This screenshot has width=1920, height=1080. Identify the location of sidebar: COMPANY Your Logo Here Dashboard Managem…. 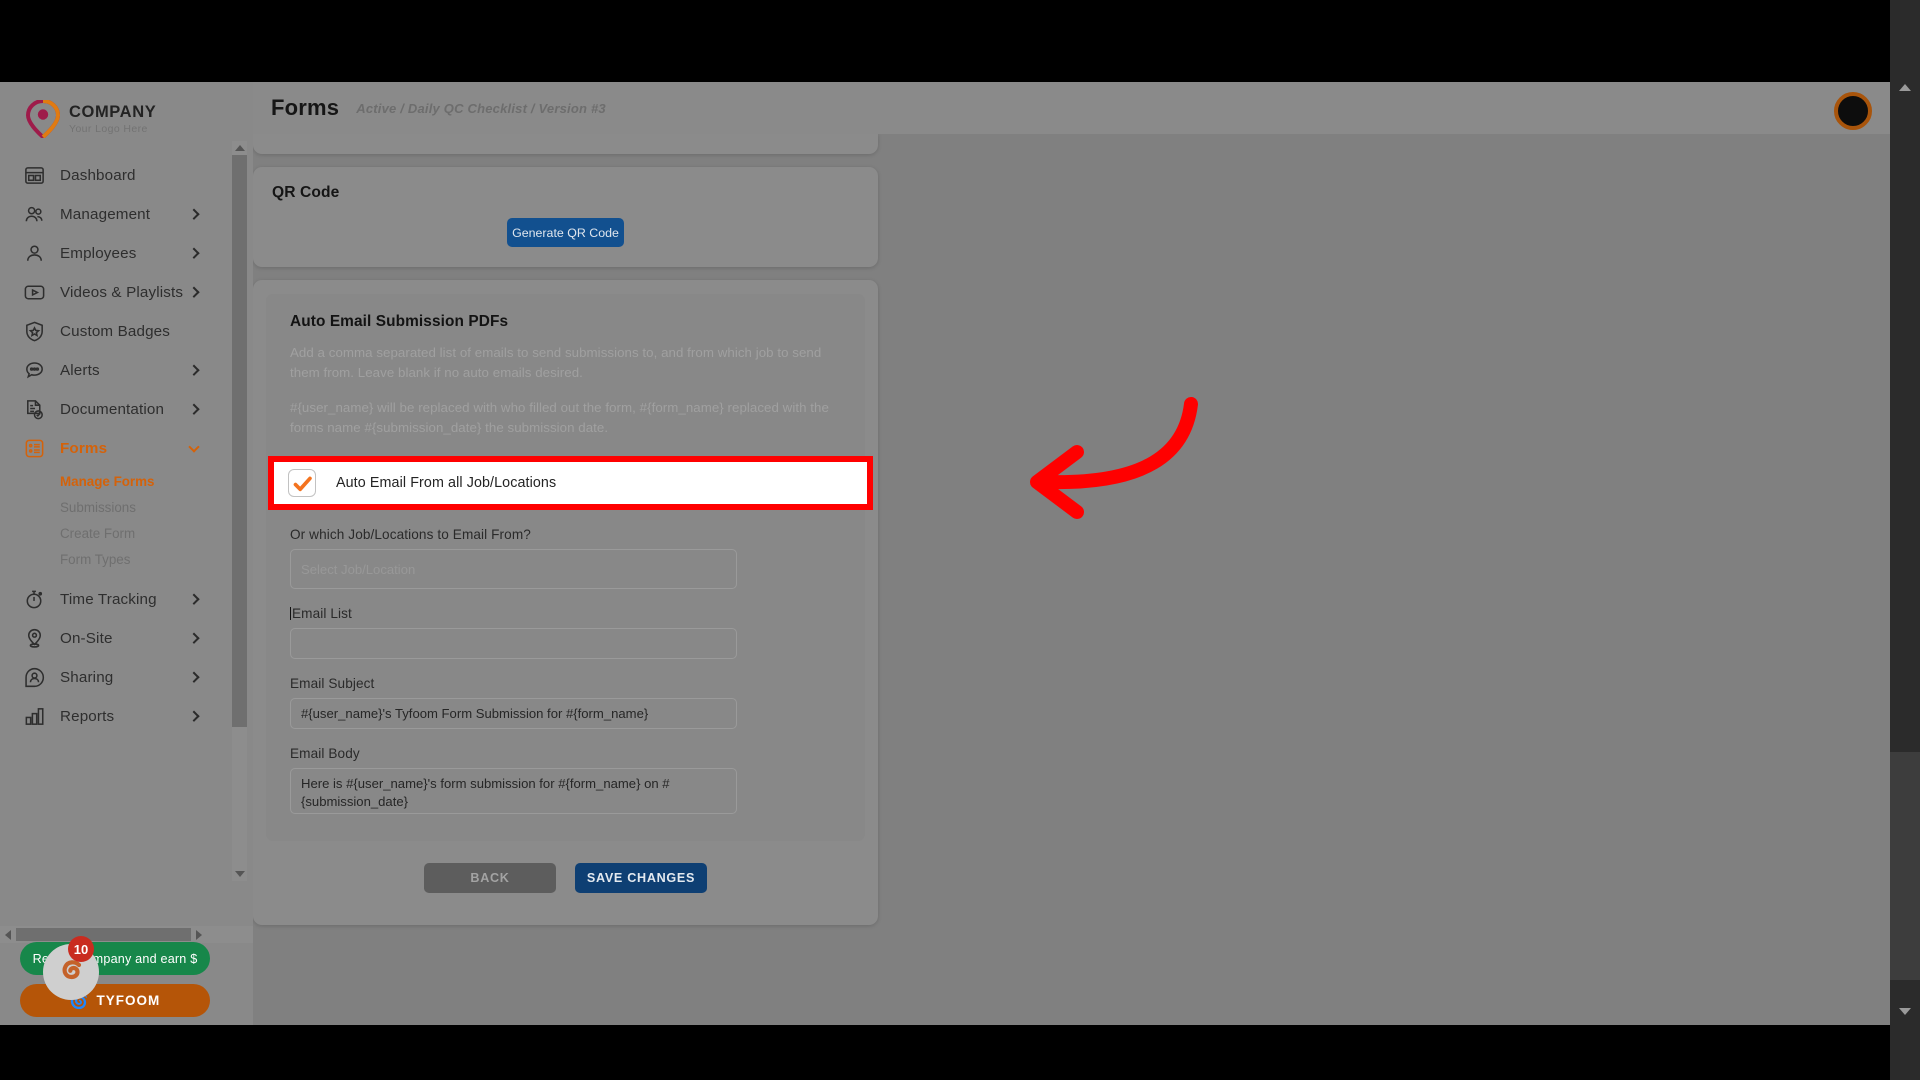
(126, 553).